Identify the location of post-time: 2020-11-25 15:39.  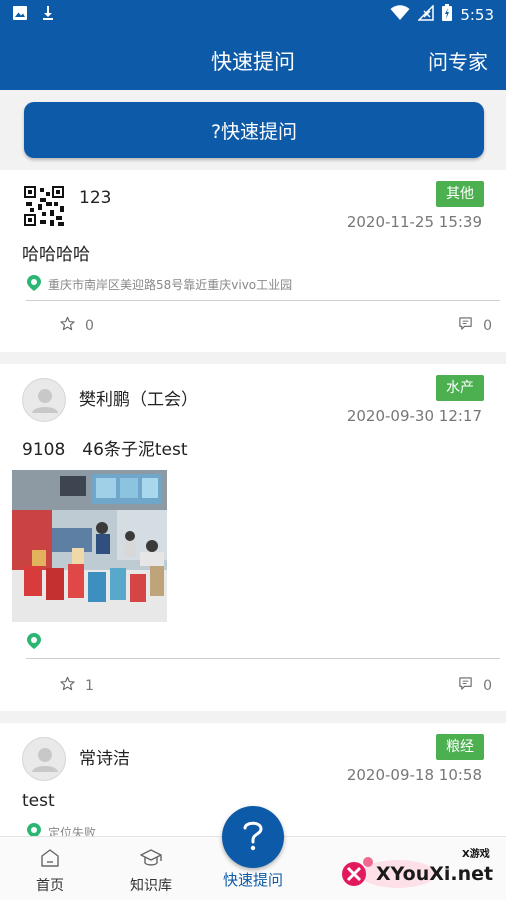
(414, 222).